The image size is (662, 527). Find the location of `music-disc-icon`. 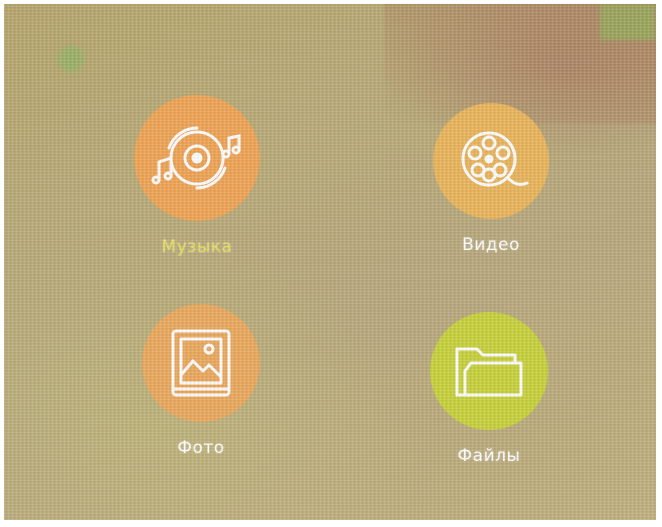

music-disc-icon is located at coordinates (196, 158).